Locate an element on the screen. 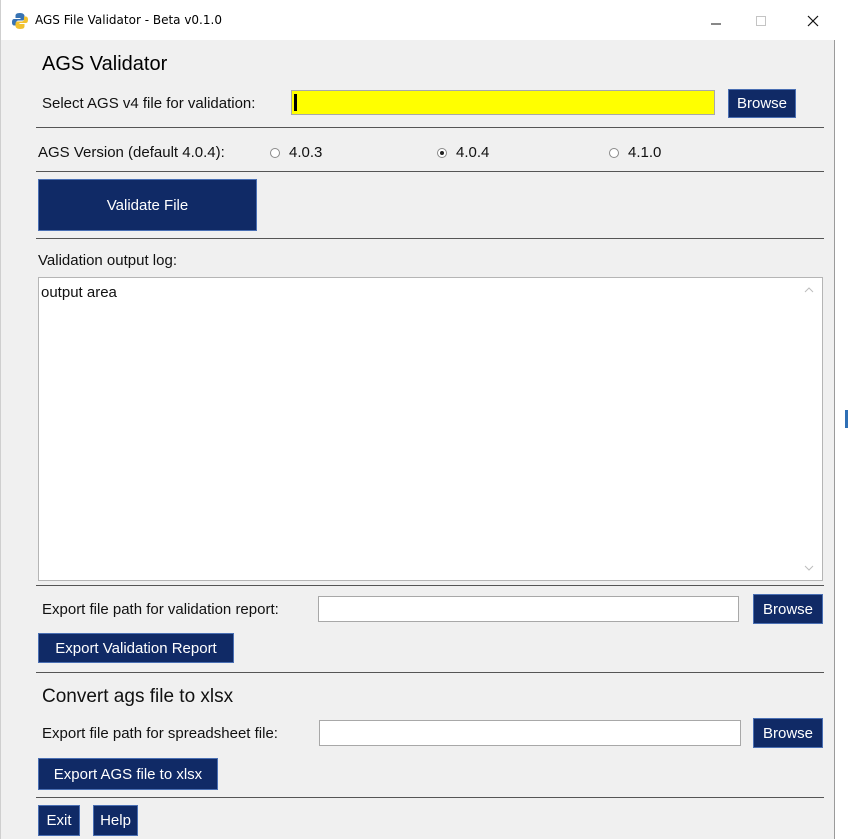  browse-report-path-button: Browse is located at coordinates (788, 609).